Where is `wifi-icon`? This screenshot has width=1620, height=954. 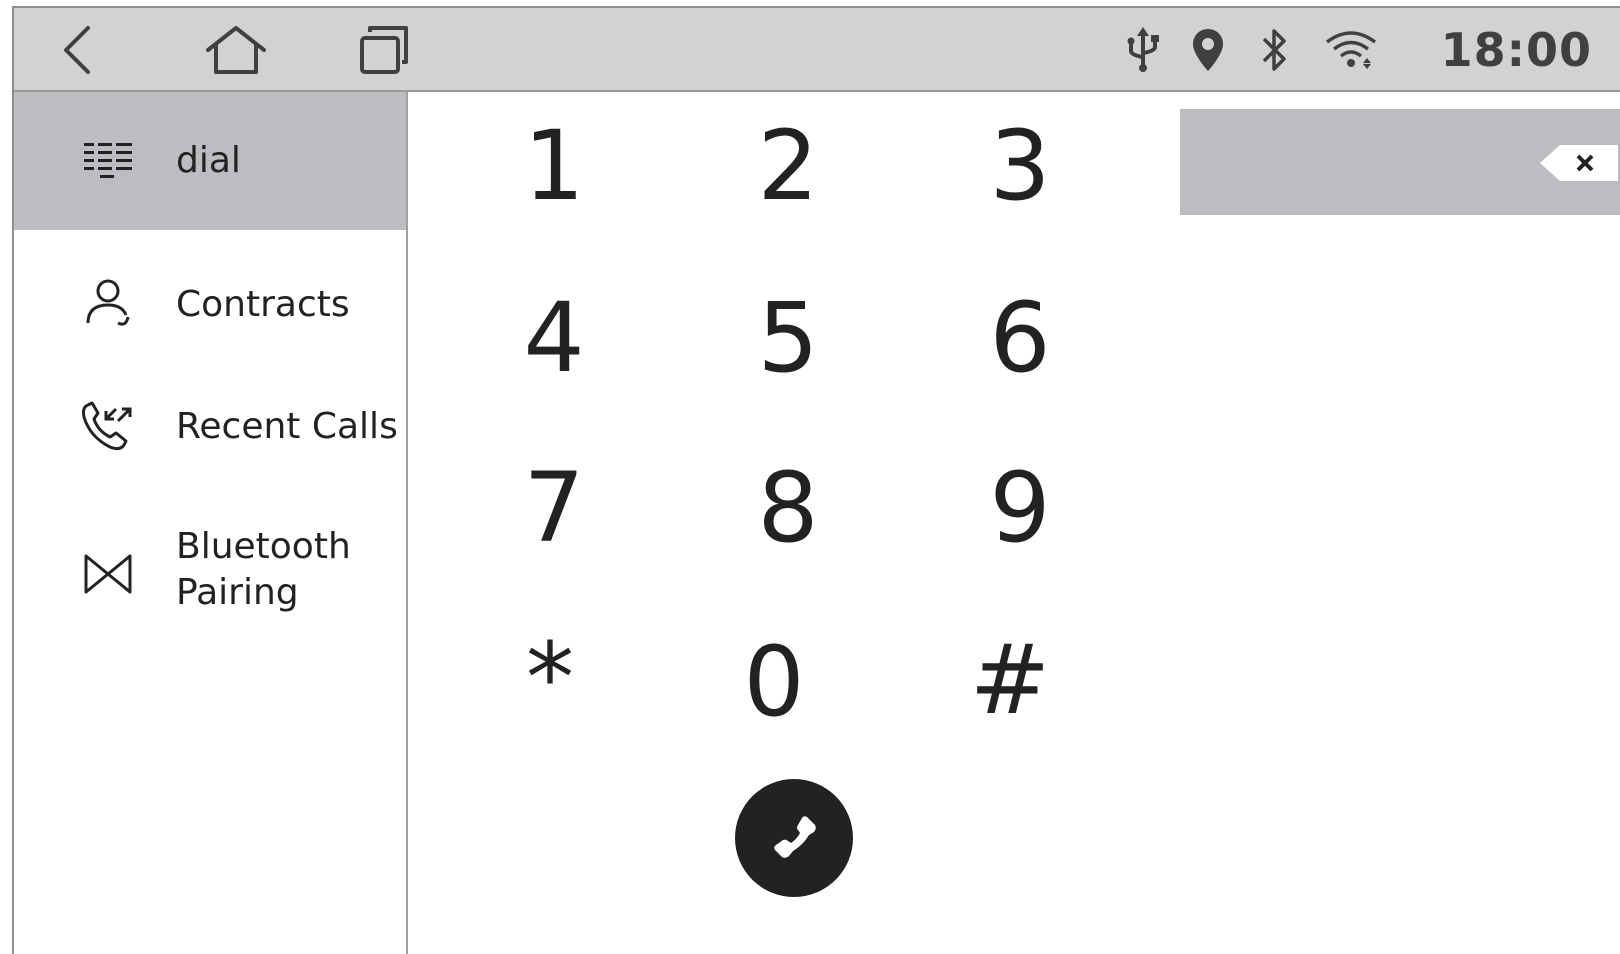 wifi-icon is located at coordinates (1351, 50).